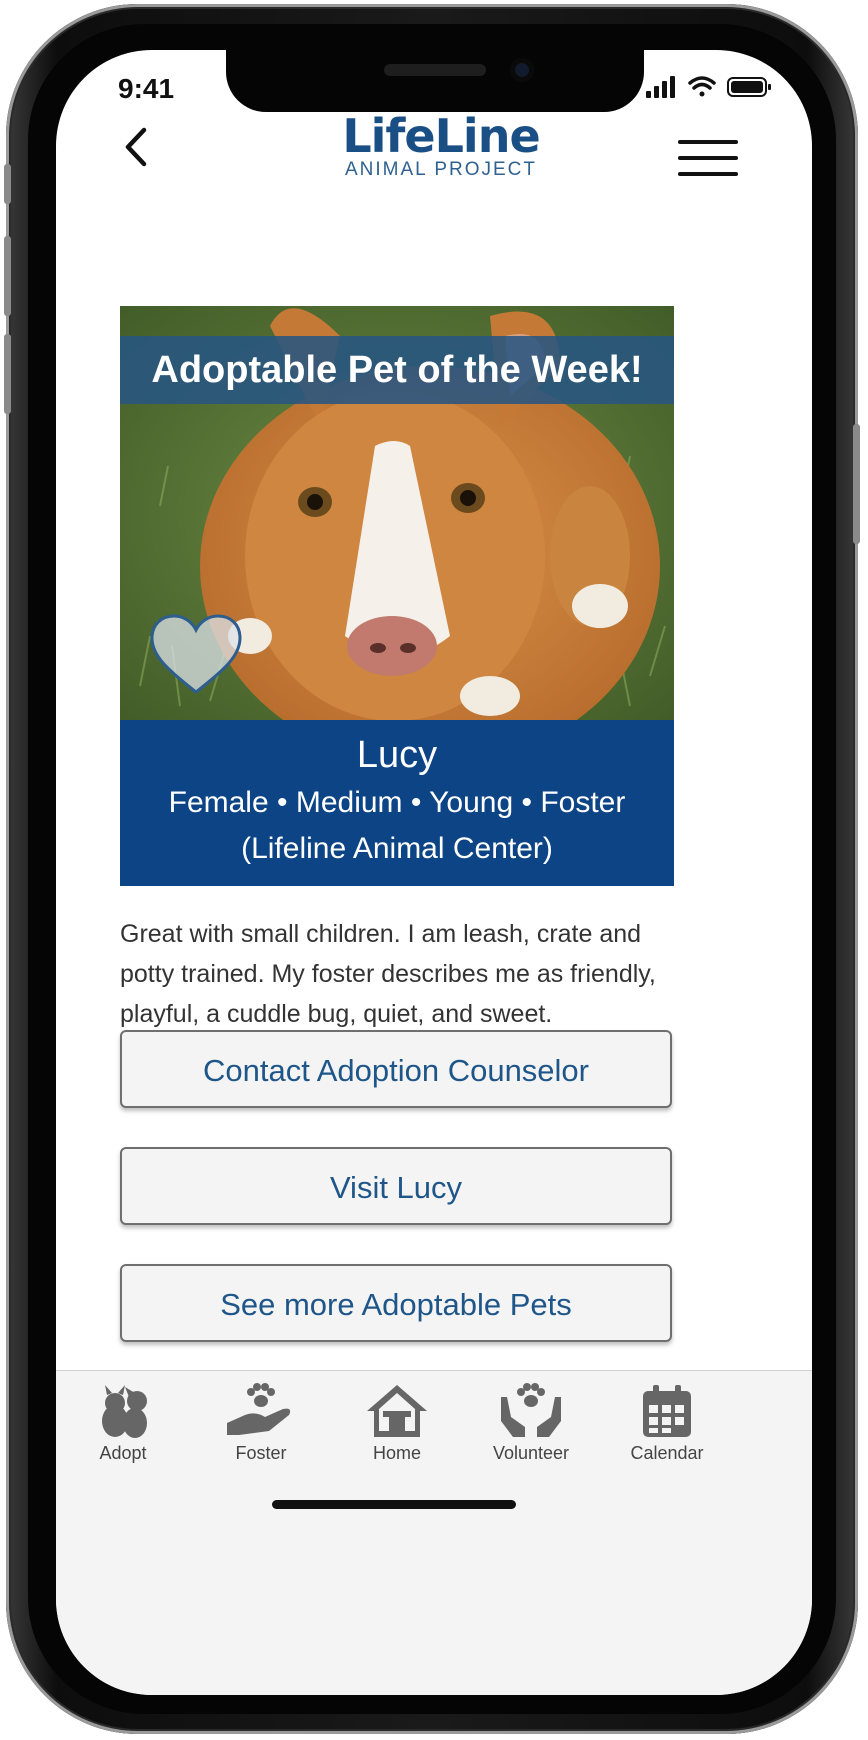  I want to click on tab-foster: Foster, so click(261, 1423).